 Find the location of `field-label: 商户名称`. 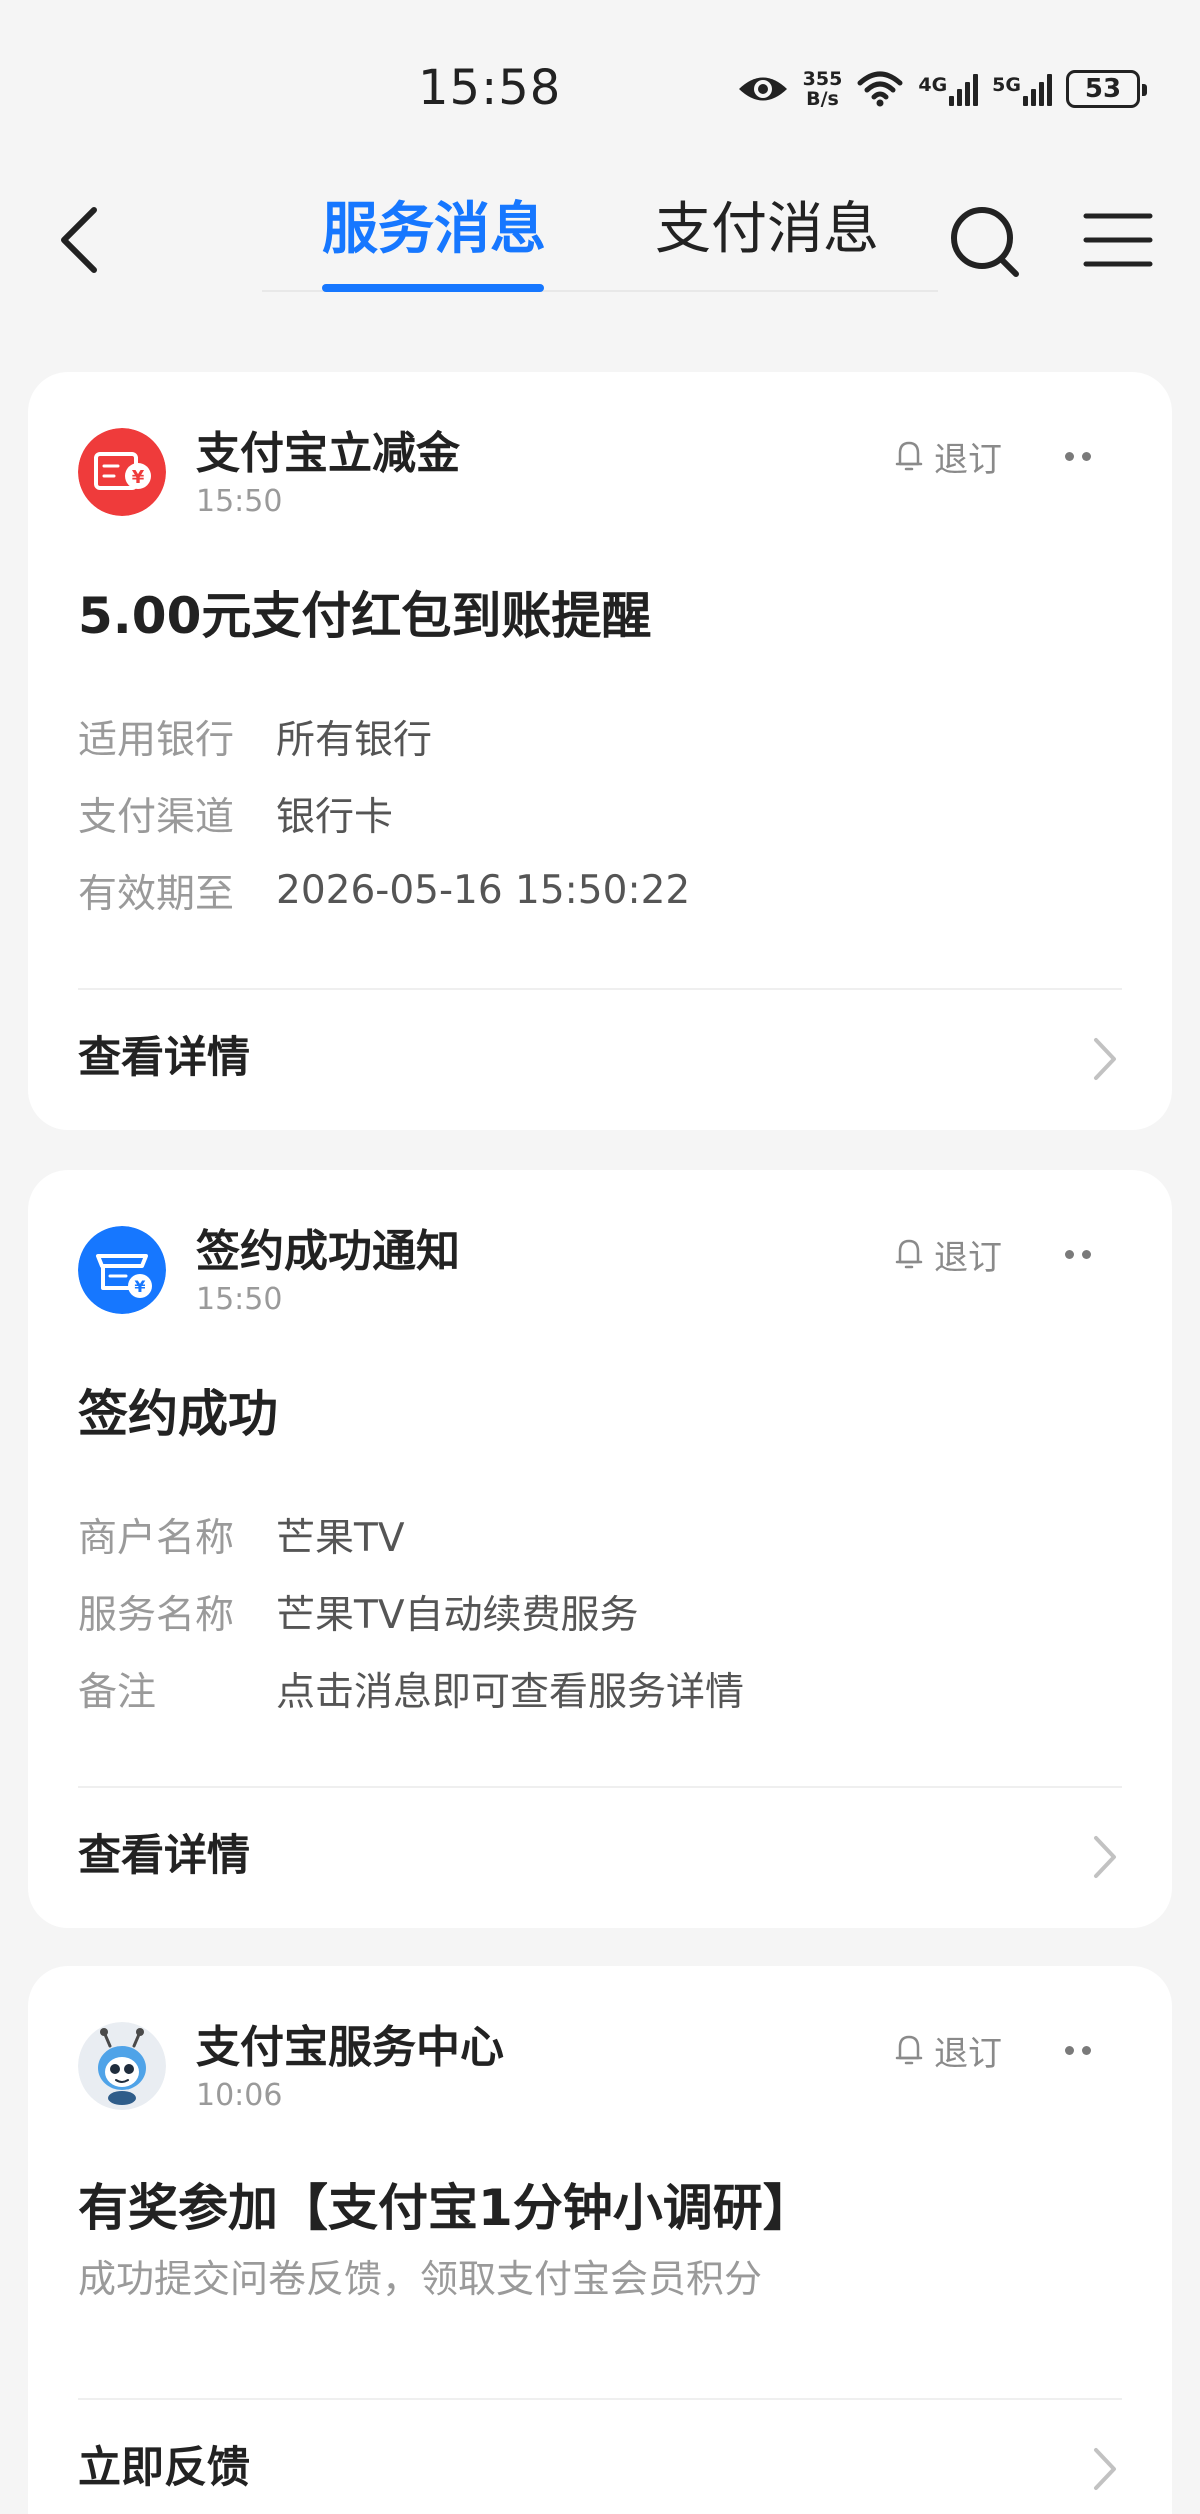

field-label: 商户名称 is located at coordinates (156, 1538).